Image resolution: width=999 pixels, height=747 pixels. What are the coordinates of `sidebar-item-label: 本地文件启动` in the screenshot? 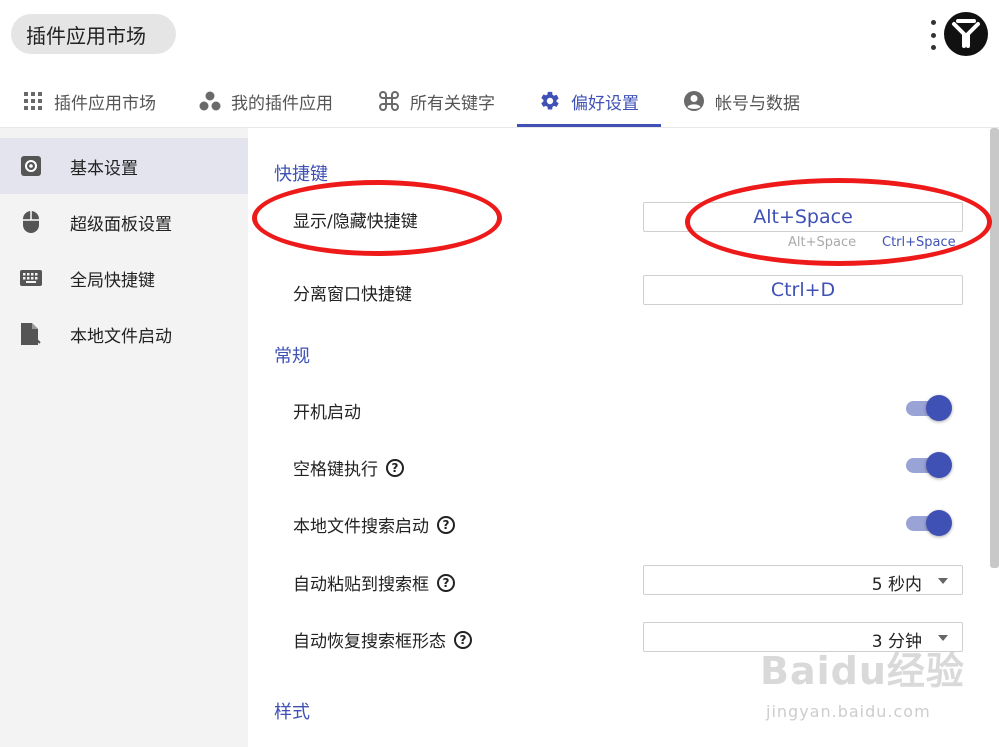 It's located at (121, 336).